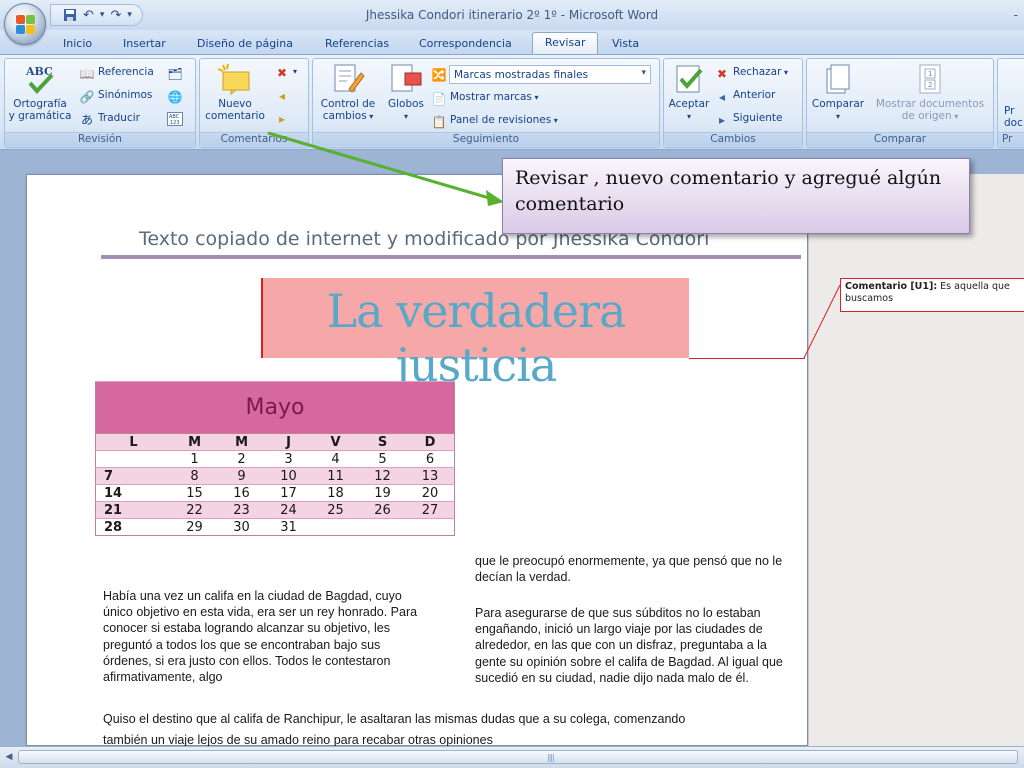 The height and width of the screenshot is (768, 1024). Describe the element at coordinates (9, 757) in the screenshot. I see `scroll-left-icon: ◀` at that location.